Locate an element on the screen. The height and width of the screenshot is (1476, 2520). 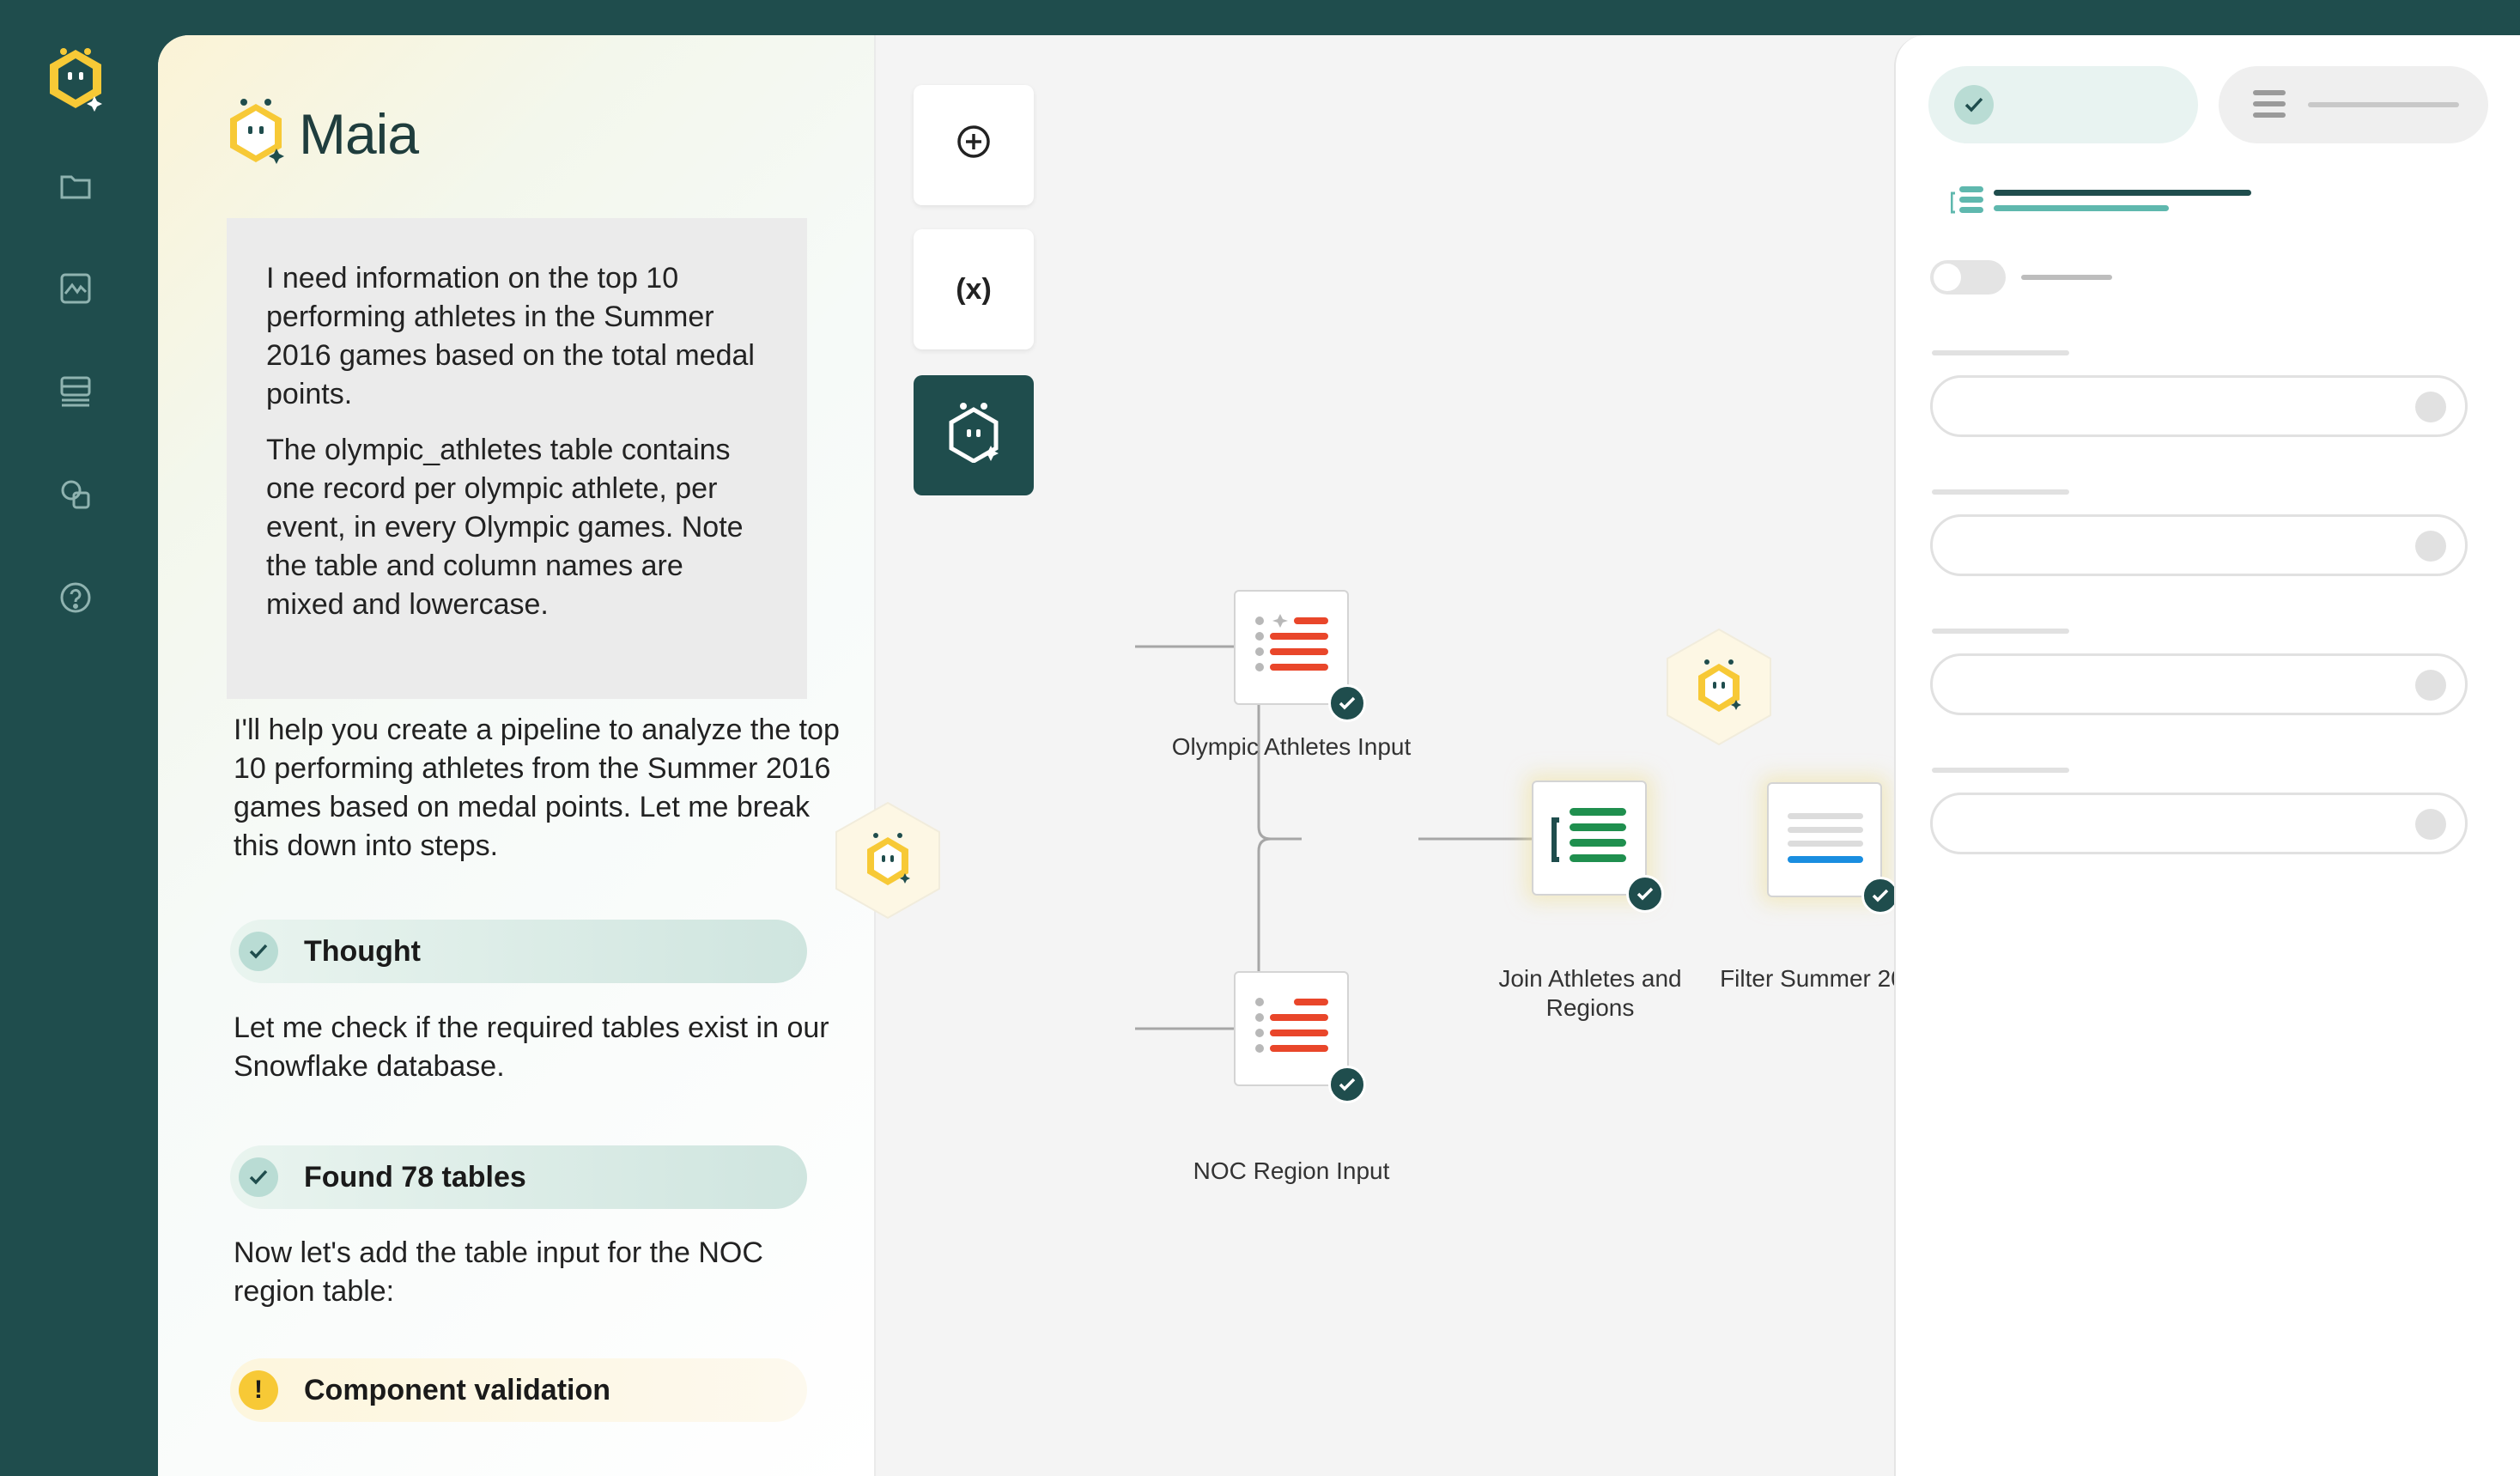
olympic-athletes-input-node is located at coordinates (1300, 656).